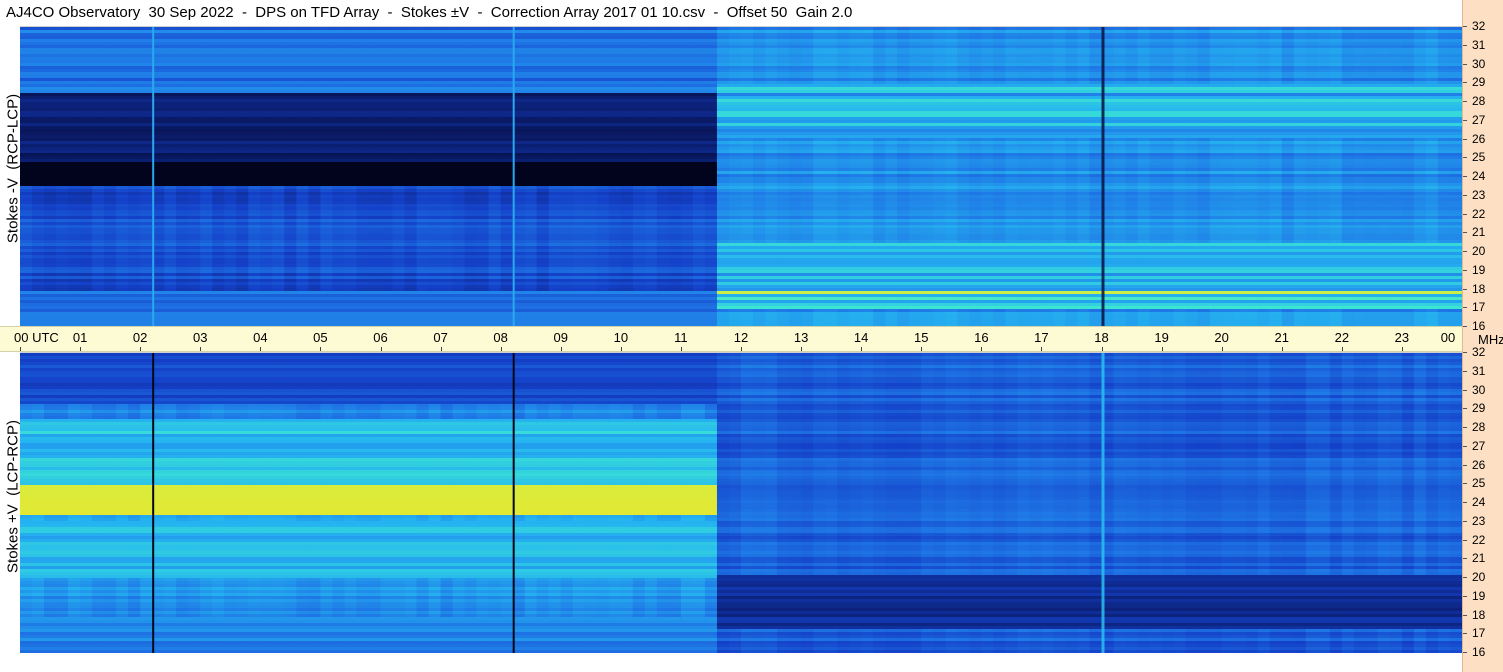 The image size is (1503, 672). I want to click on top-panel-ylabel: Stokes -V (RCP-LCP), so click(13, 169).